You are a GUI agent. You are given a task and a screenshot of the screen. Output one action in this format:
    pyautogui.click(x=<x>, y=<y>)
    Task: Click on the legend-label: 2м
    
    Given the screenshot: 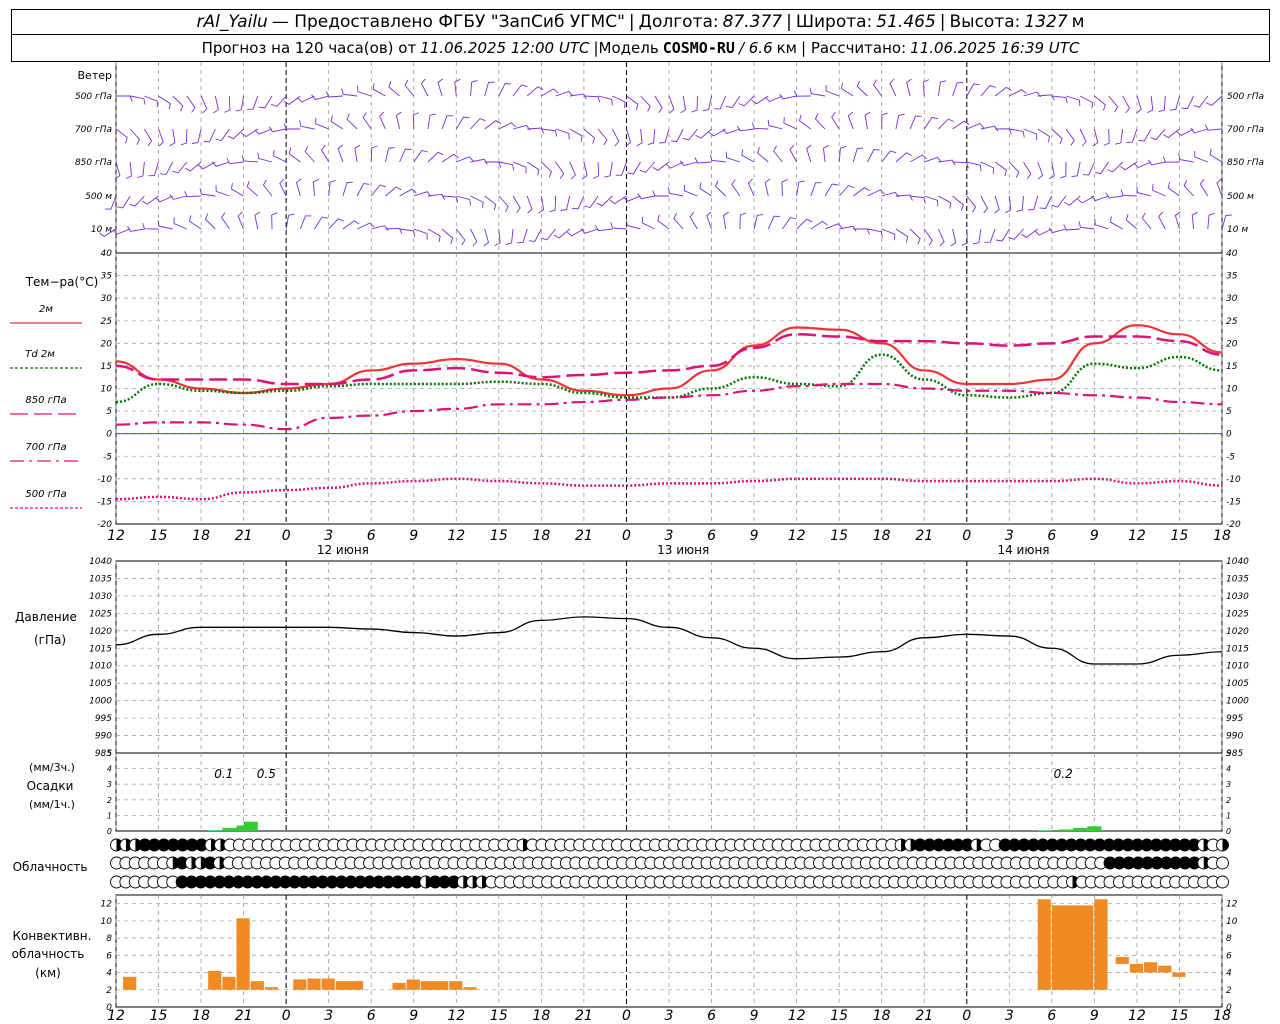 What is the action you would take?
    pyautogui.click(x=46, y=309)
    